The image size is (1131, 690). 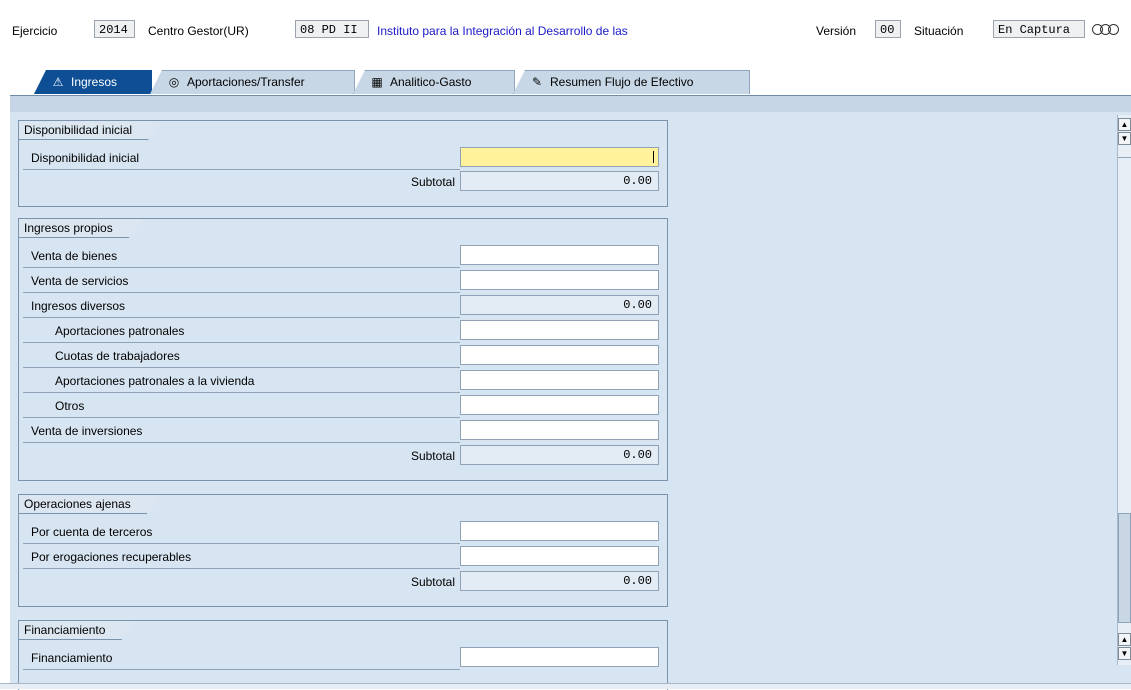 What do you see at coordinates (111, 557) in the screenshot?
I see `row-label: Por erogaciones recuperables` at bounding box center [111, 557].